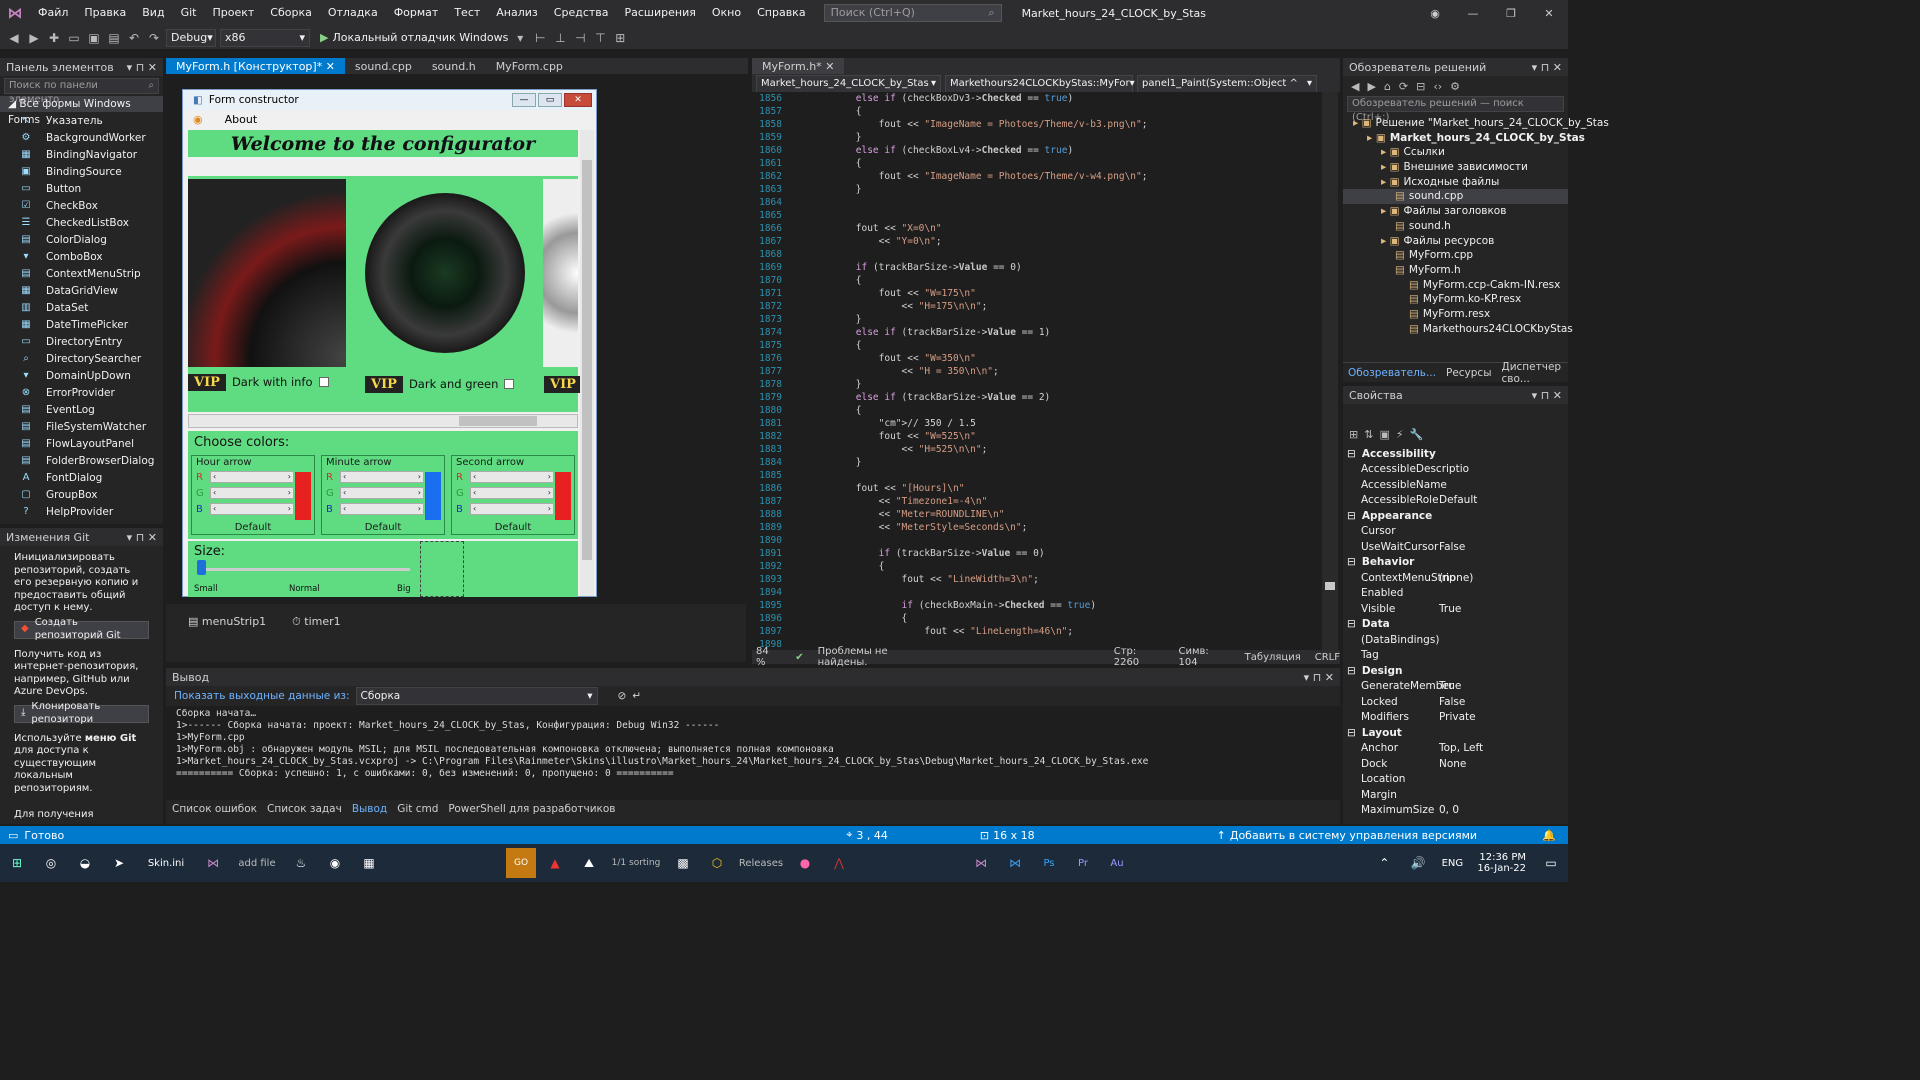 The width and height of the screenshot is (1920, 1080). What do you see at coordinates (51, 863) in the screenshot?
I see `chrome-icon: ◎` at bounding box center [51, 863].